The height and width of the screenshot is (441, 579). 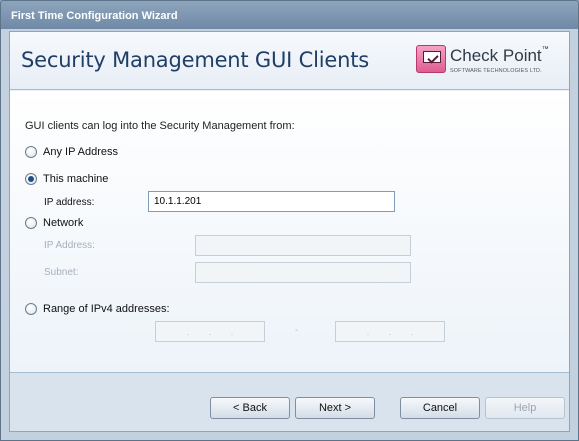 I want to click on network-ip-input, so click(x=303, y=245).